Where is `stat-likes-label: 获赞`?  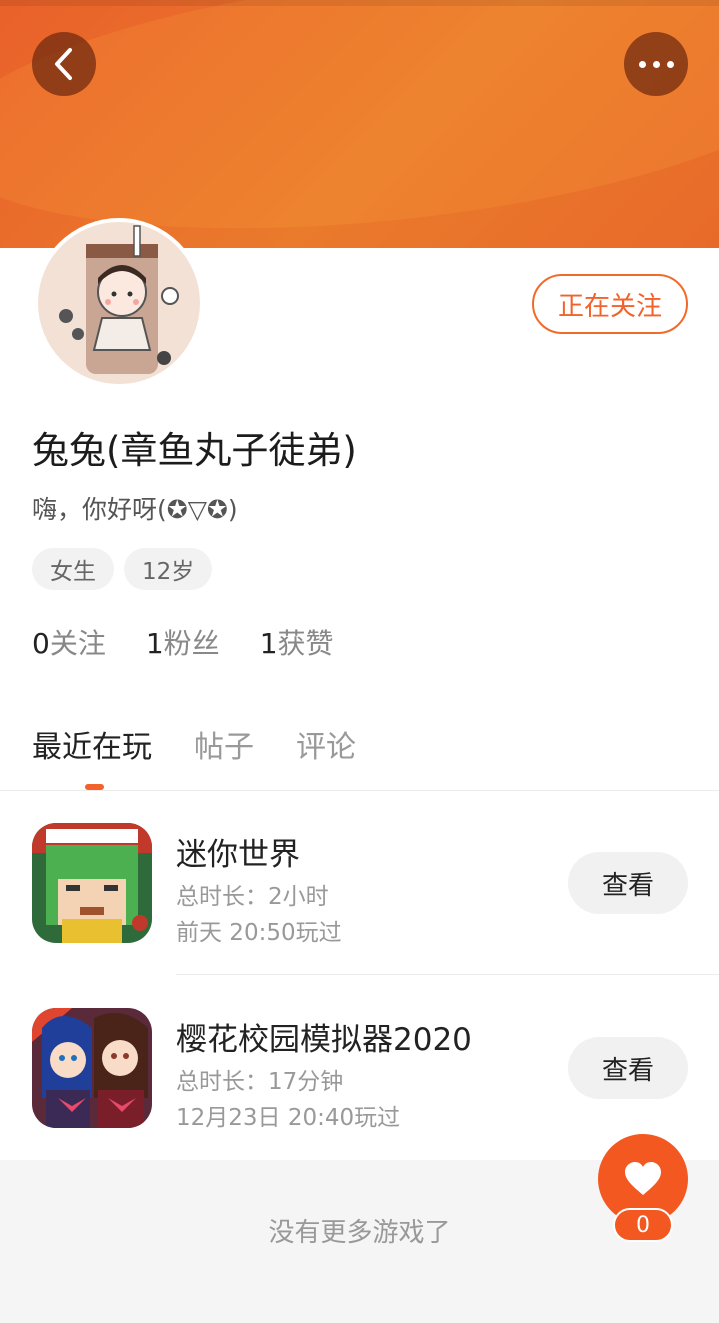
stat-likes-label: 获赞 is located at coordinates (305, 643).